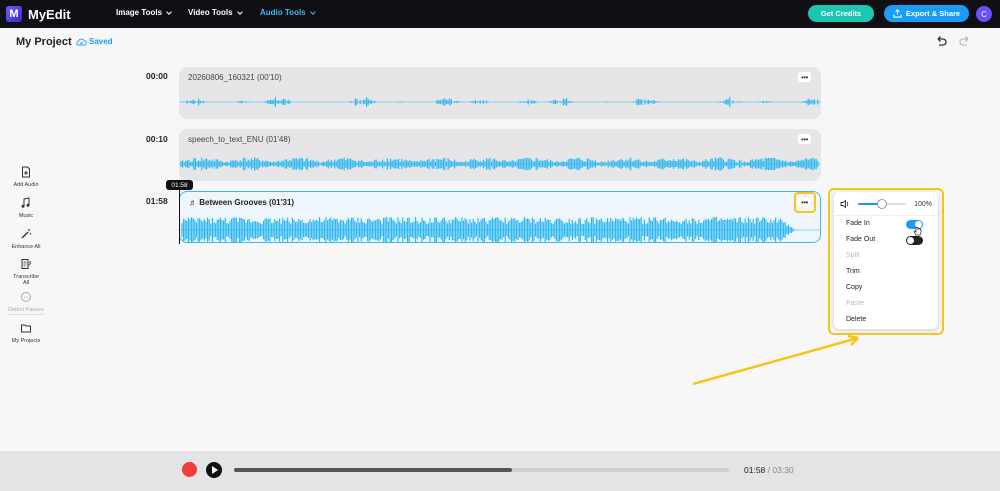  Describe the element at coordinates (841, 13) in the screenshot. I see `get-credits-button: Get Credits` at that location.